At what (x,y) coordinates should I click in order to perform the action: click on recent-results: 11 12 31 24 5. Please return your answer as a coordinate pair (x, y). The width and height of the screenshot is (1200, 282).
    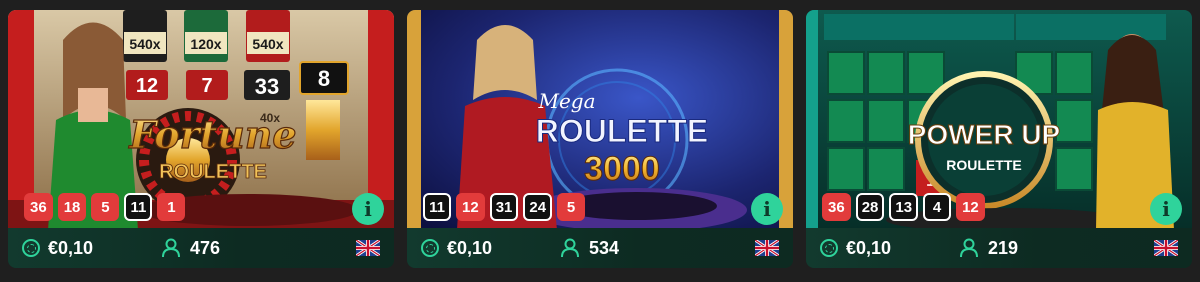
    Looking at the image, I should click on (504, 207).